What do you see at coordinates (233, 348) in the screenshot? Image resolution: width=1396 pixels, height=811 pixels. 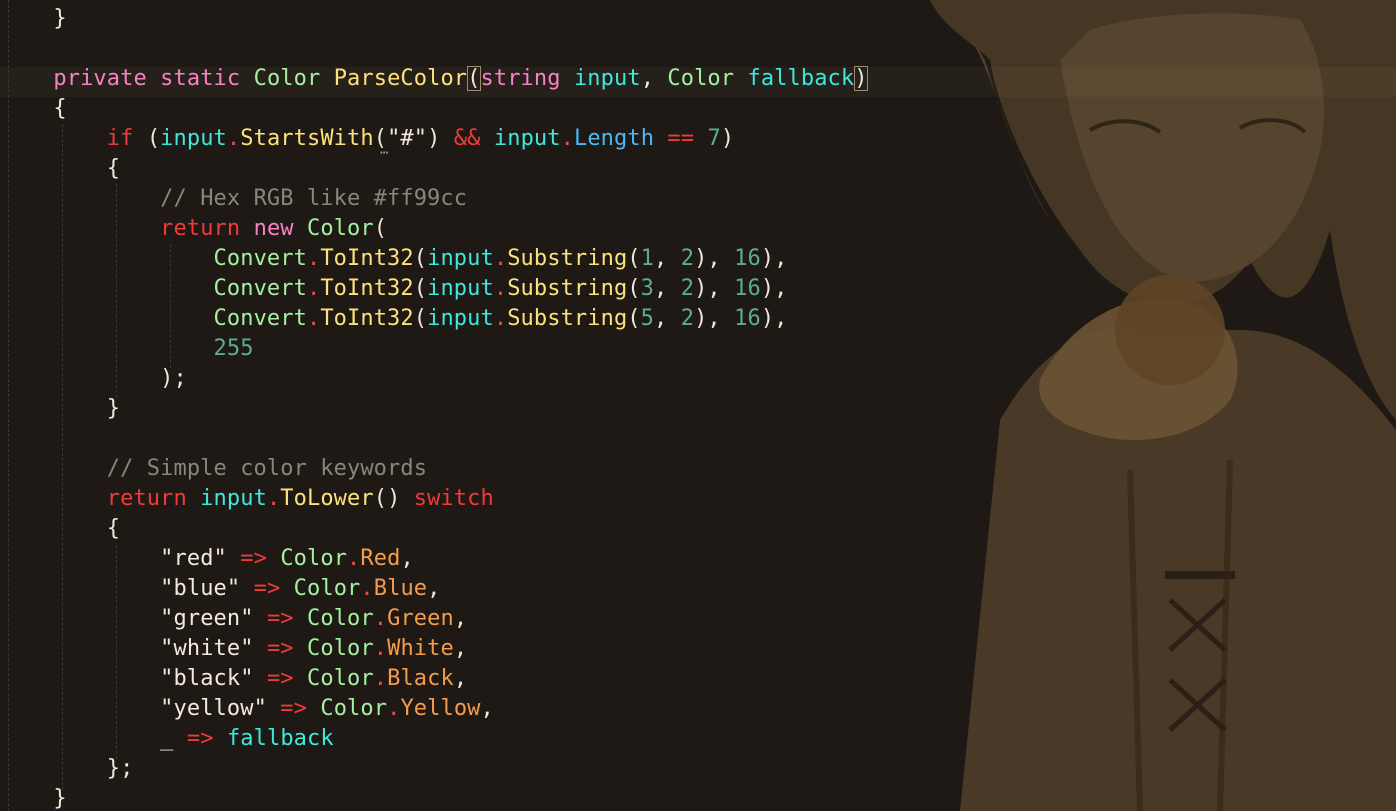 I see `code-token-number: 255` at bounding box center [233, 348].